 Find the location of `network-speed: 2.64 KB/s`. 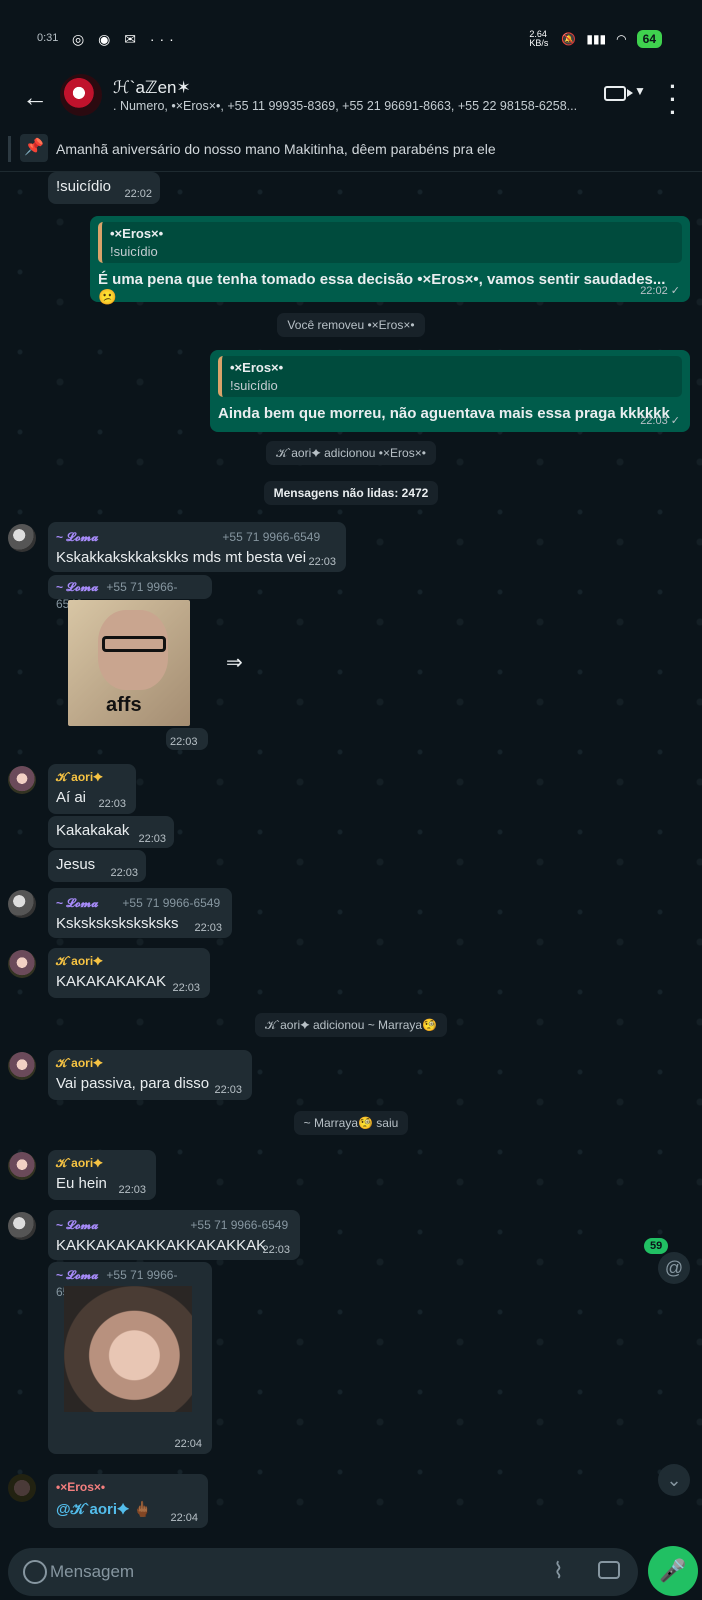

network-speed: 2.64 KB/s is located at coordinates (539, 38).